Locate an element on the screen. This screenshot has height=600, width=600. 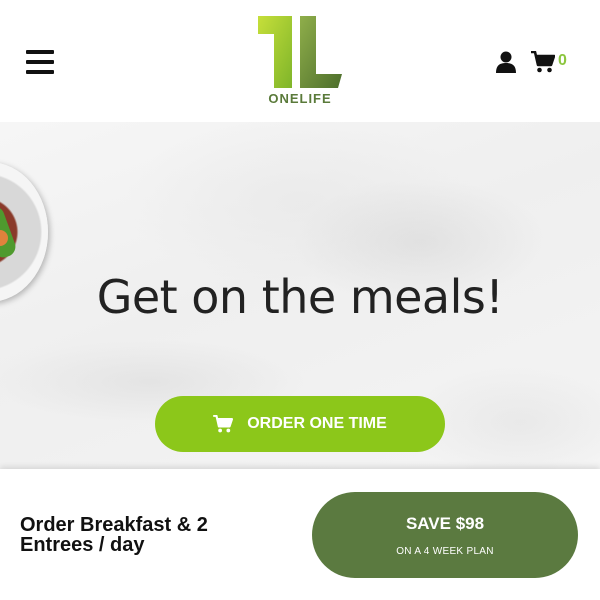
plan-description: Order Breakfast & 2 Entrees / day is located at coordinates (114, 535).